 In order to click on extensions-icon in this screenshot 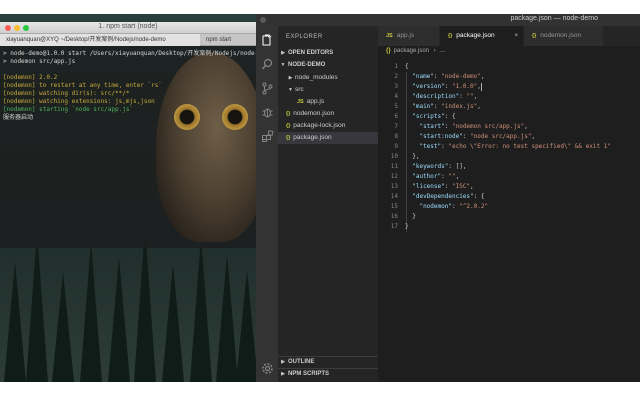, I will do `click(267, 136)`.